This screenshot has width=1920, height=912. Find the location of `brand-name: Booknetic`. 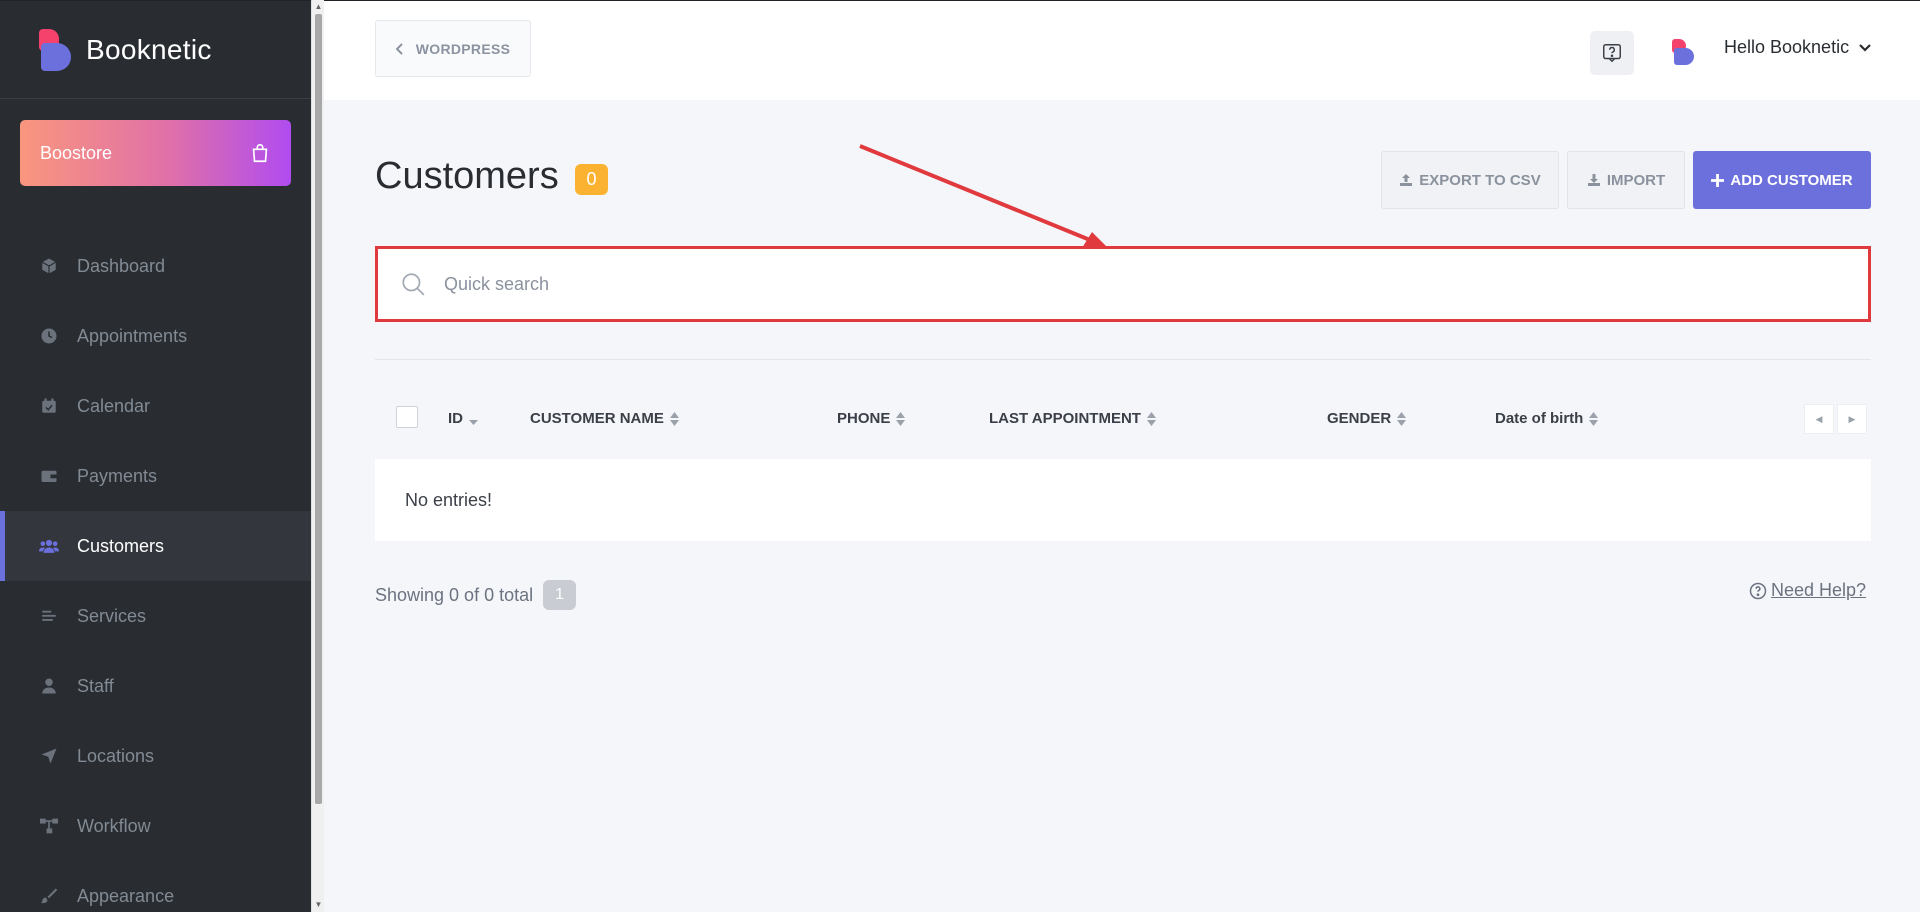

brand-name: Booknetic is located at coordinates (149, 49).